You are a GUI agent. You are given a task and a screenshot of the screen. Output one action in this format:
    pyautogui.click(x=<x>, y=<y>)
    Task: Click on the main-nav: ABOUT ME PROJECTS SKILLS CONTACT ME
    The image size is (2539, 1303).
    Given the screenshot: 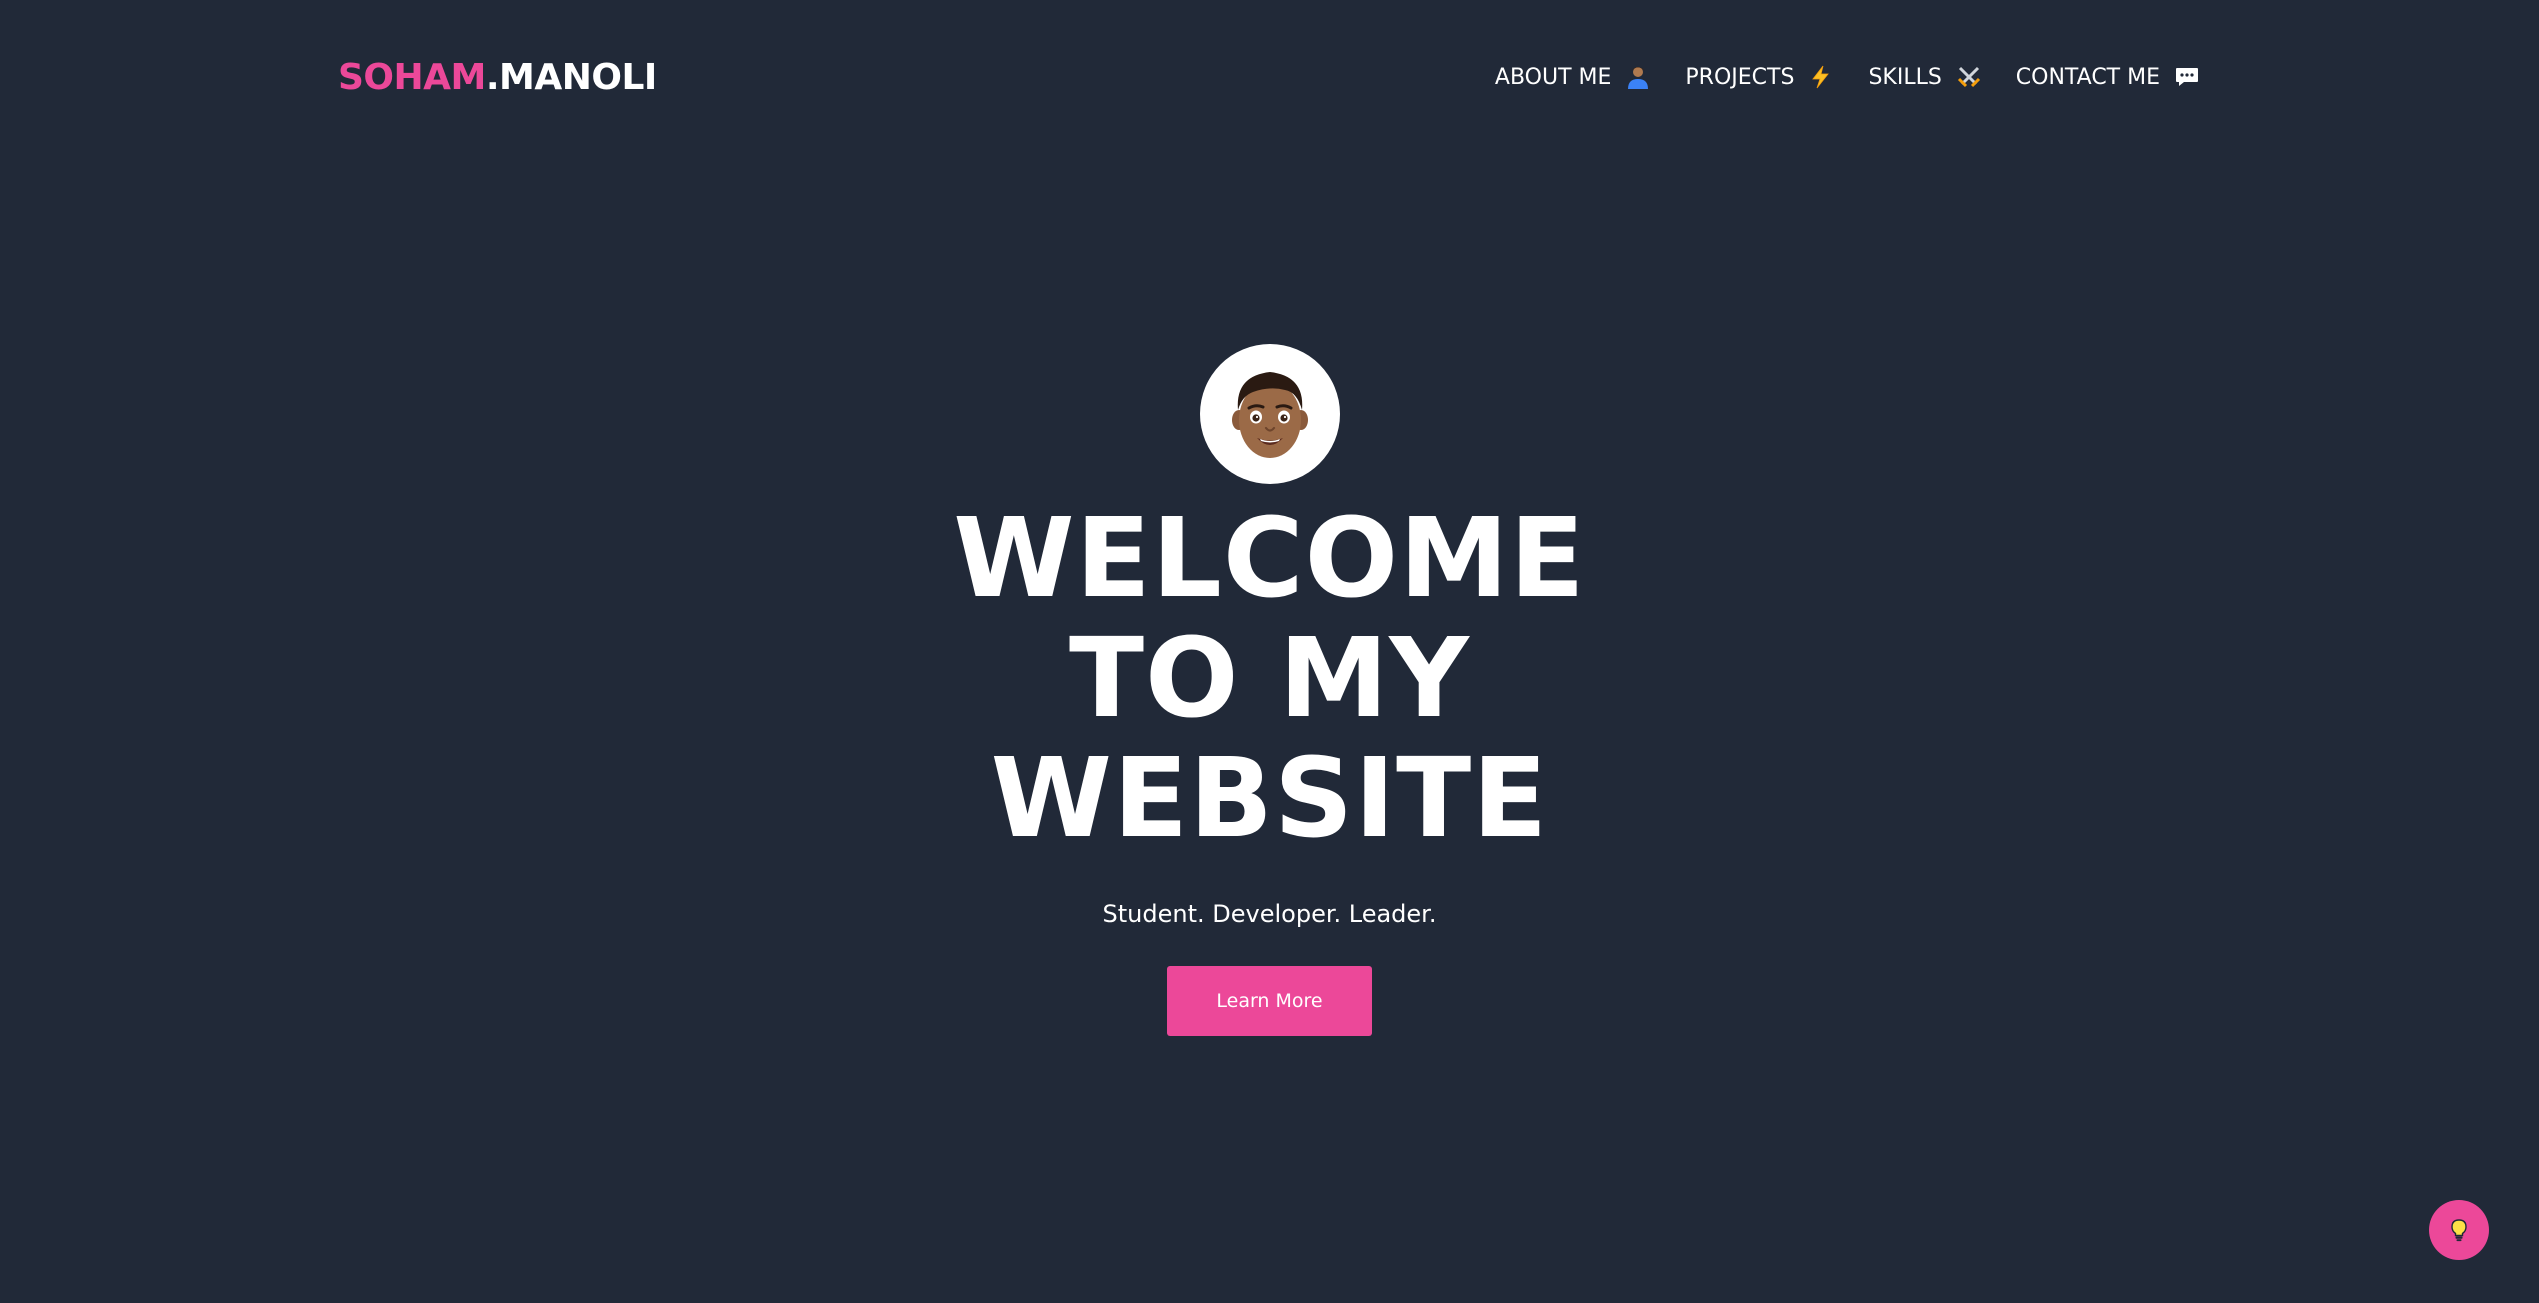 What is the action you would take?
    pyautogui.click(x=1847, y=77)
    